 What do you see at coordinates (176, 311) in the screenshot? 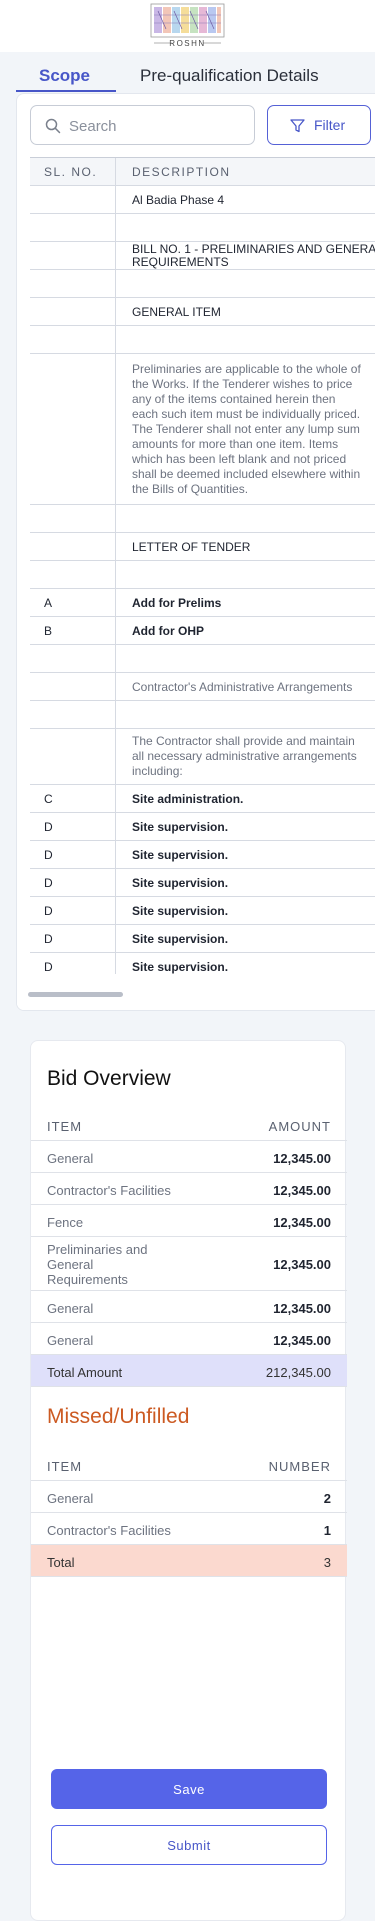
I see `row-description: GENERAL ITEM` at bounding box center [176, 311].